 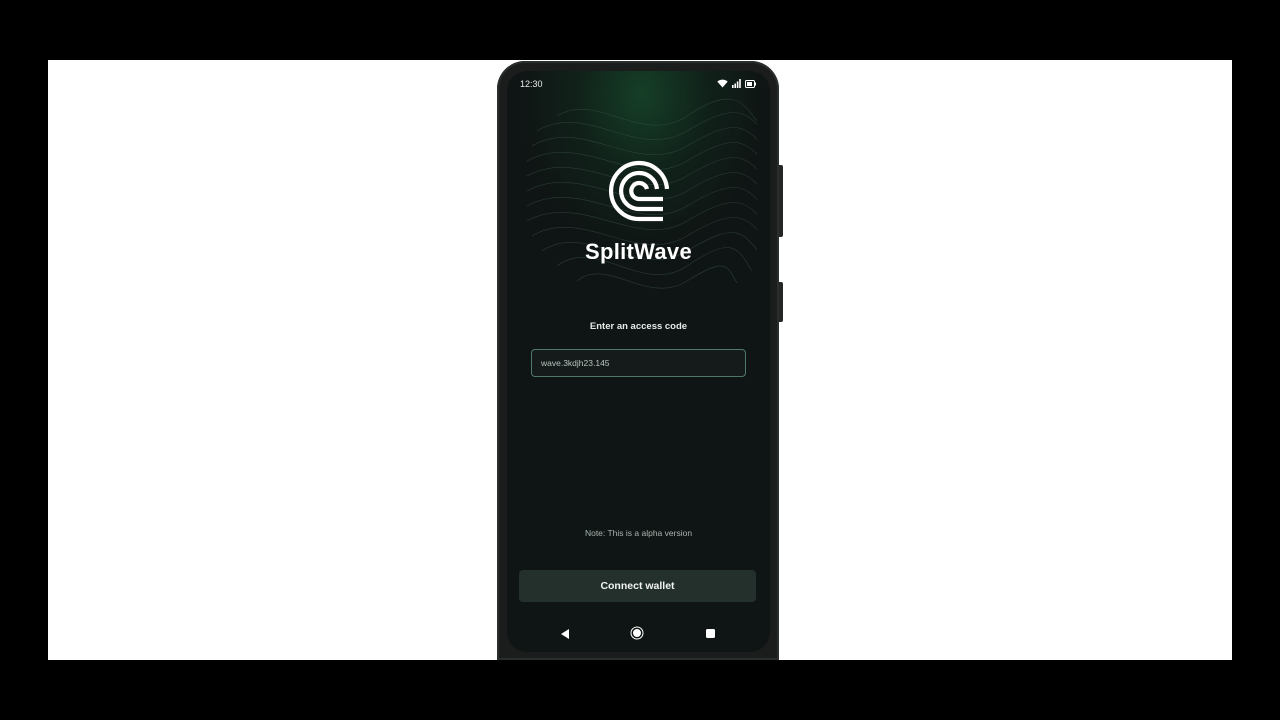 I want to click on phone-volume-button, so click(x=781, y=201).